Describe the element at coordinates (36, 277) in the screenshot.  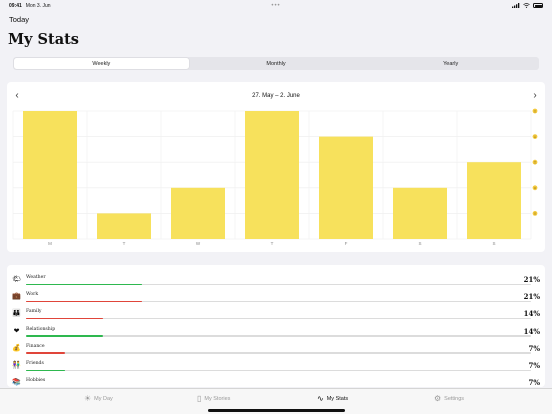
I see `category-name: Weather` at that location.